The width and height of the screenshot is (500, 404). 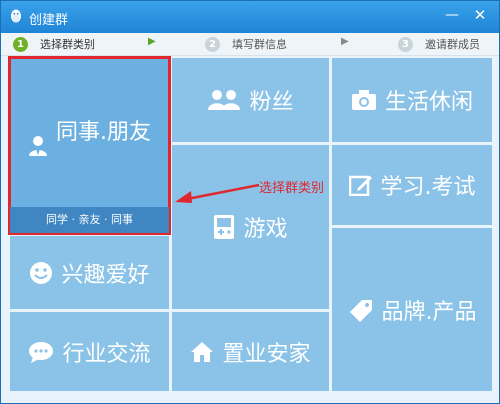 I want to click on category-label: 粉丝, so click(x=271, y=102).